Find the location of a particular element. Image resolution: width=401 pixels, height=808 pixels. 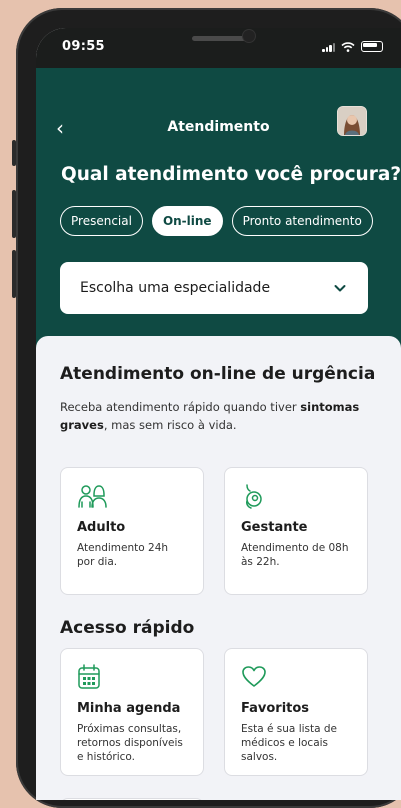

urgent-section-title: Atendimento on-line de urgência is located at coordinates (218, 374).